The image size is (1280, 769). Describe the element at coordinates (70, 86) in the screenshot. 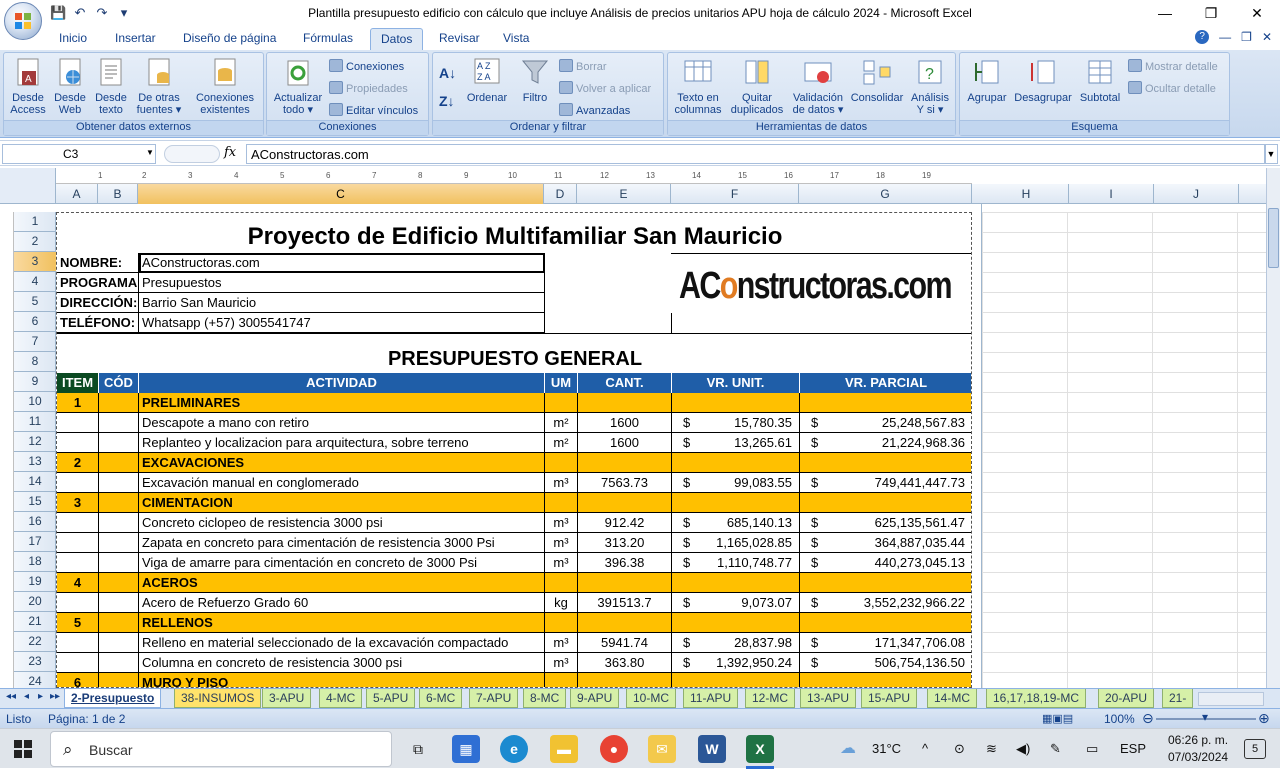

I see `desde-web-button: Desde Web` at that location.